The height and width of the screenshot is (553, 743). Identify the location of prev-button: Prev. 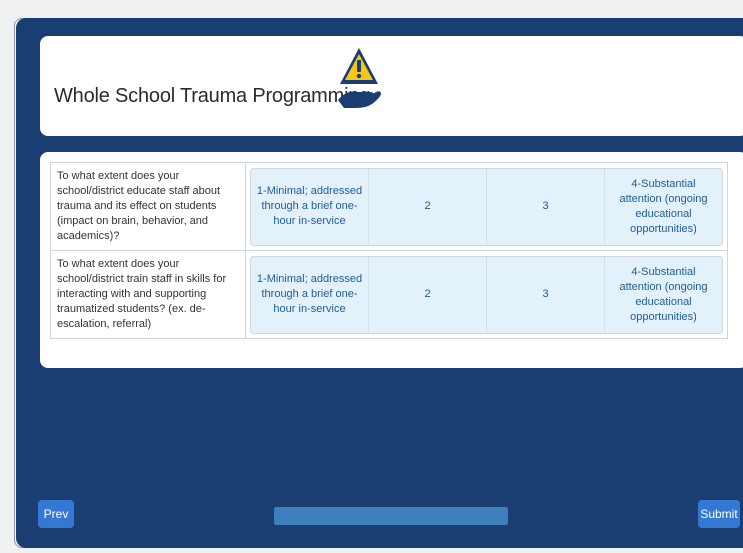
(56, 514).